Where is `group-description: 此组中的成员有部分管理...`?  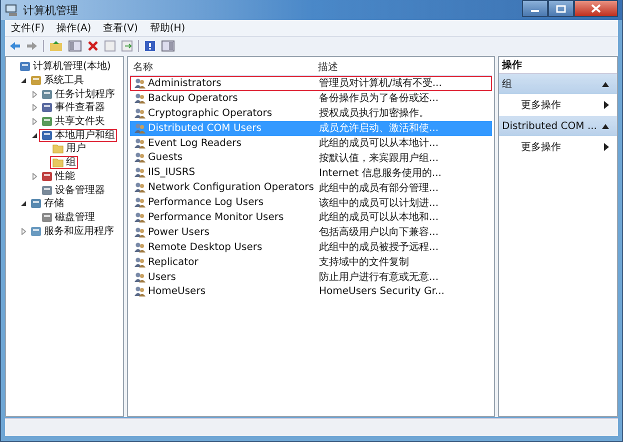
group-description: 此组中的成员有部分管理... is located at coordinates (379, 188).